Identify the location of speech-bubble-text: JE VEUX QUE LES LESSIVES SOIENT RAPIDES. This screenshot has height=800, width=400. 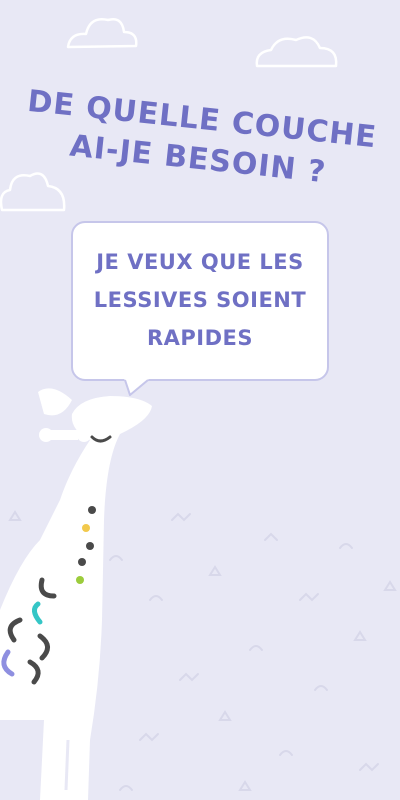
(200, 300).